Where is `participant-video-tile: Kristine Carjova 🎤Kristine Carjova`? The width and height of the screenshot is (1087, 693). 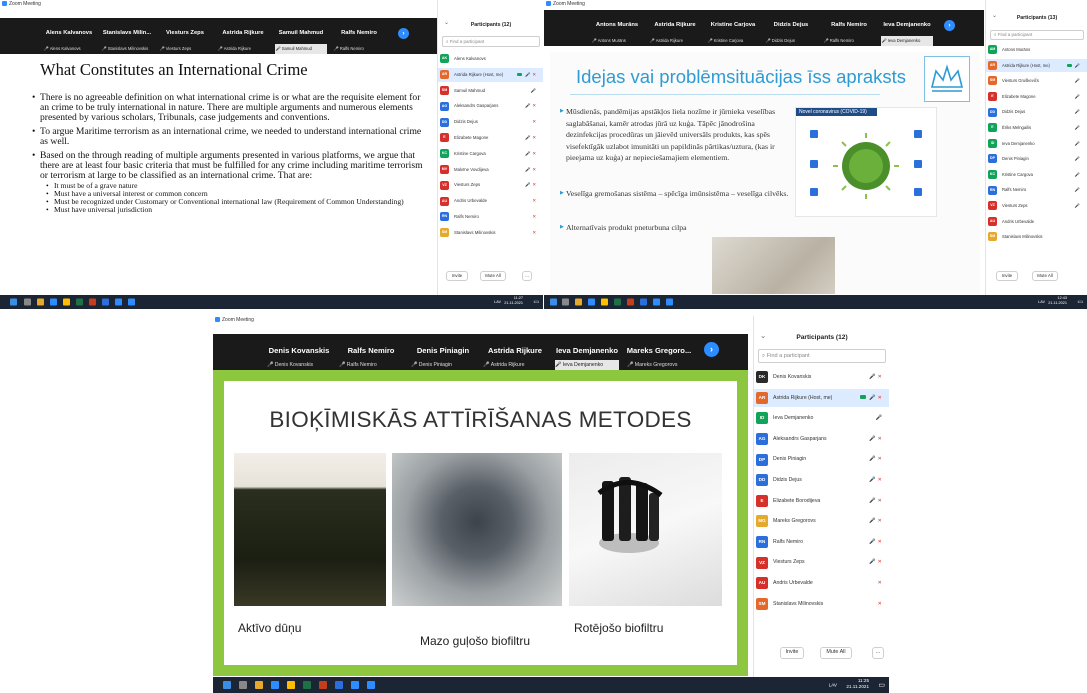
participant-video-tile: Kristine Carjova 🎤Kristine Carjova is located at coordinates (733, 28).